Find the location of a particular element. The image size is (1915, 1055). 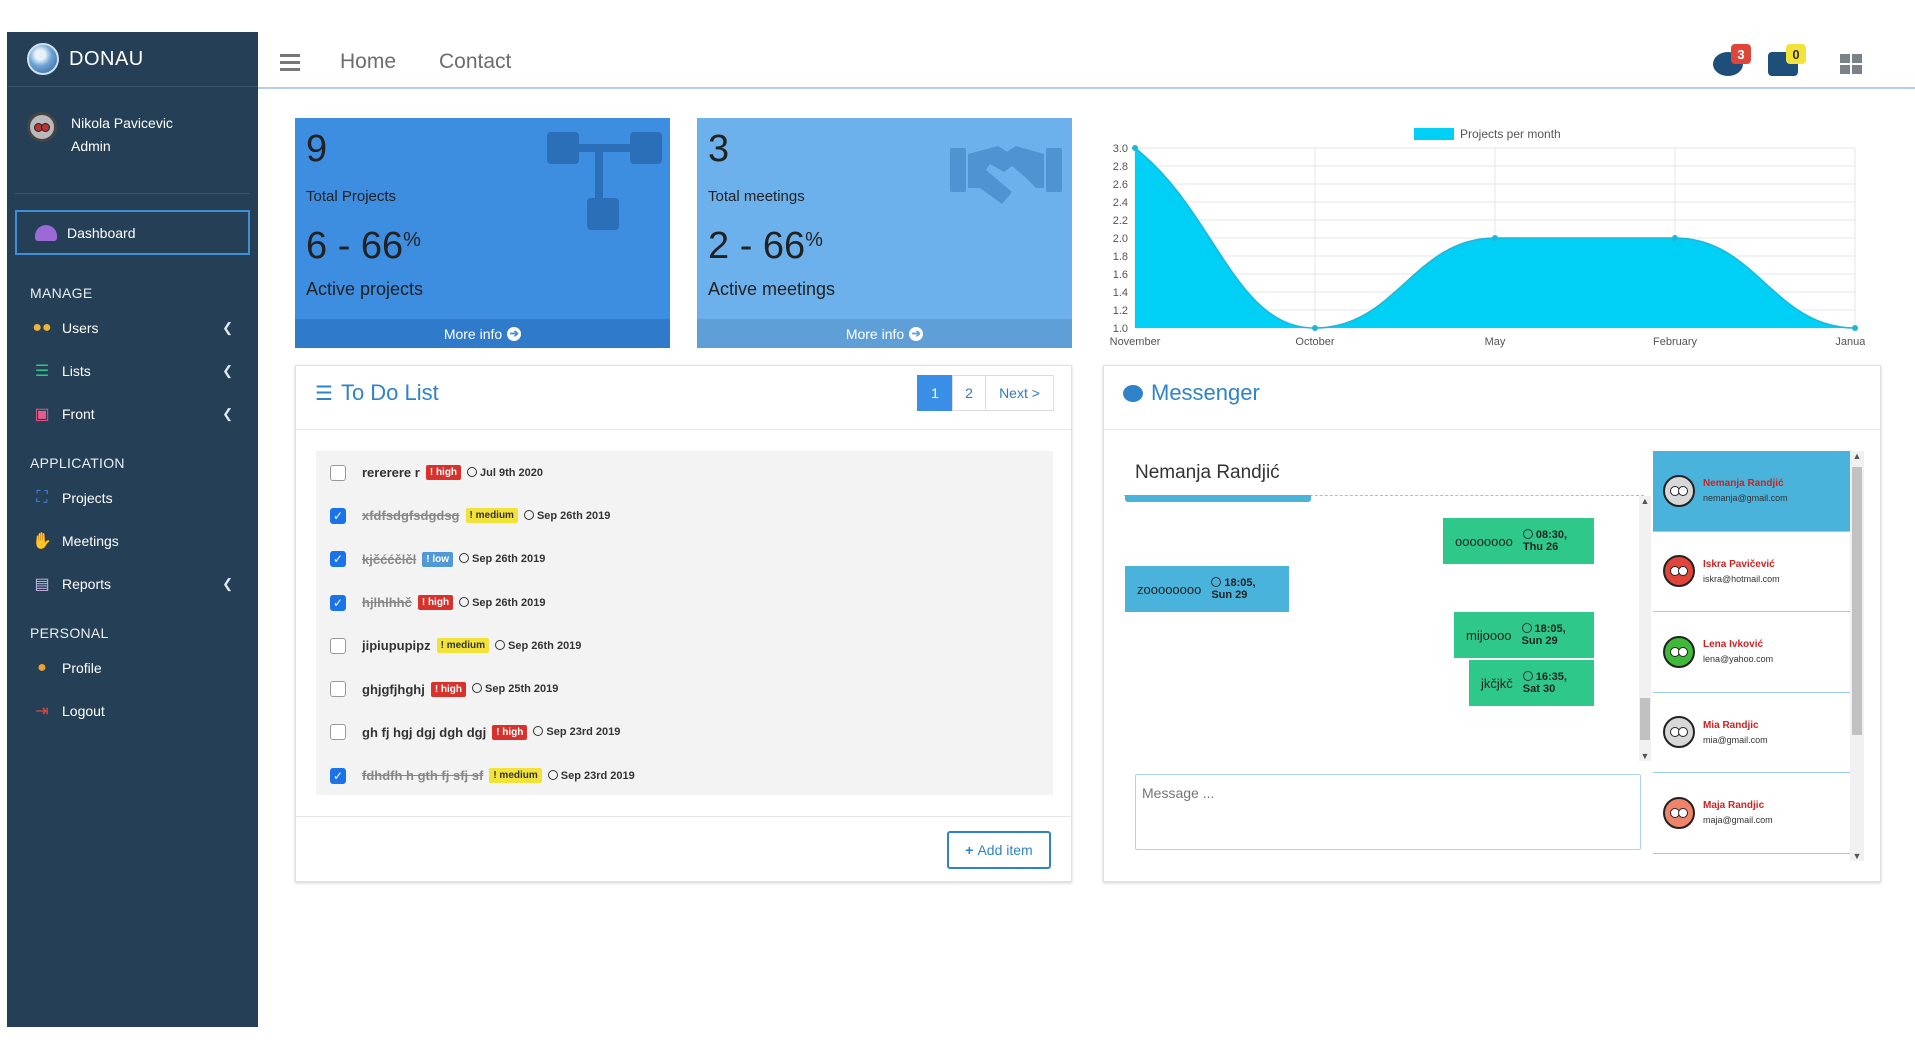

projects-more-info-link: More info ➔ is located at coordinates (482, 333).